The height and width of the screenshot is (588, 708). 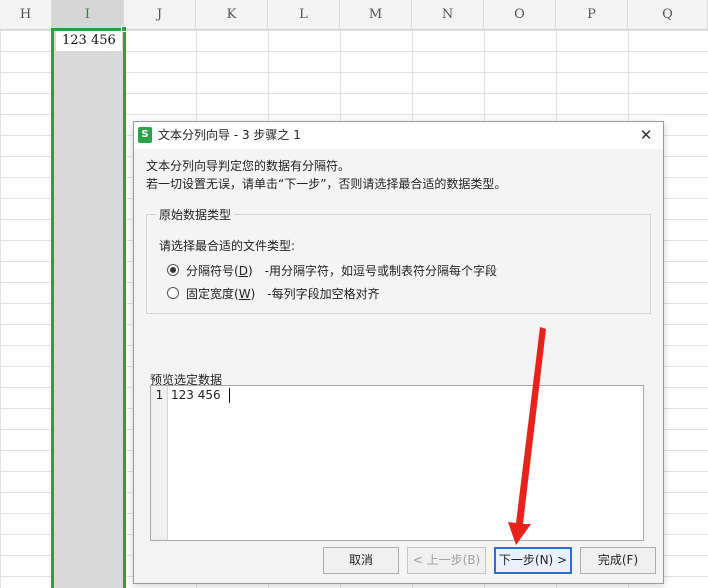 What do you see at coordinates (304, 15) in the screenshot?
I see `column-header-l: L` at bounding box center [304, 15].